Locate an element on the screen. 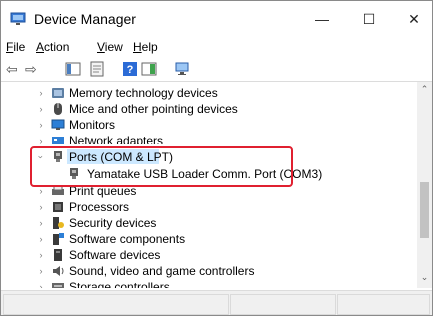  close-button: ✕ is located at coordinates (414, 19).